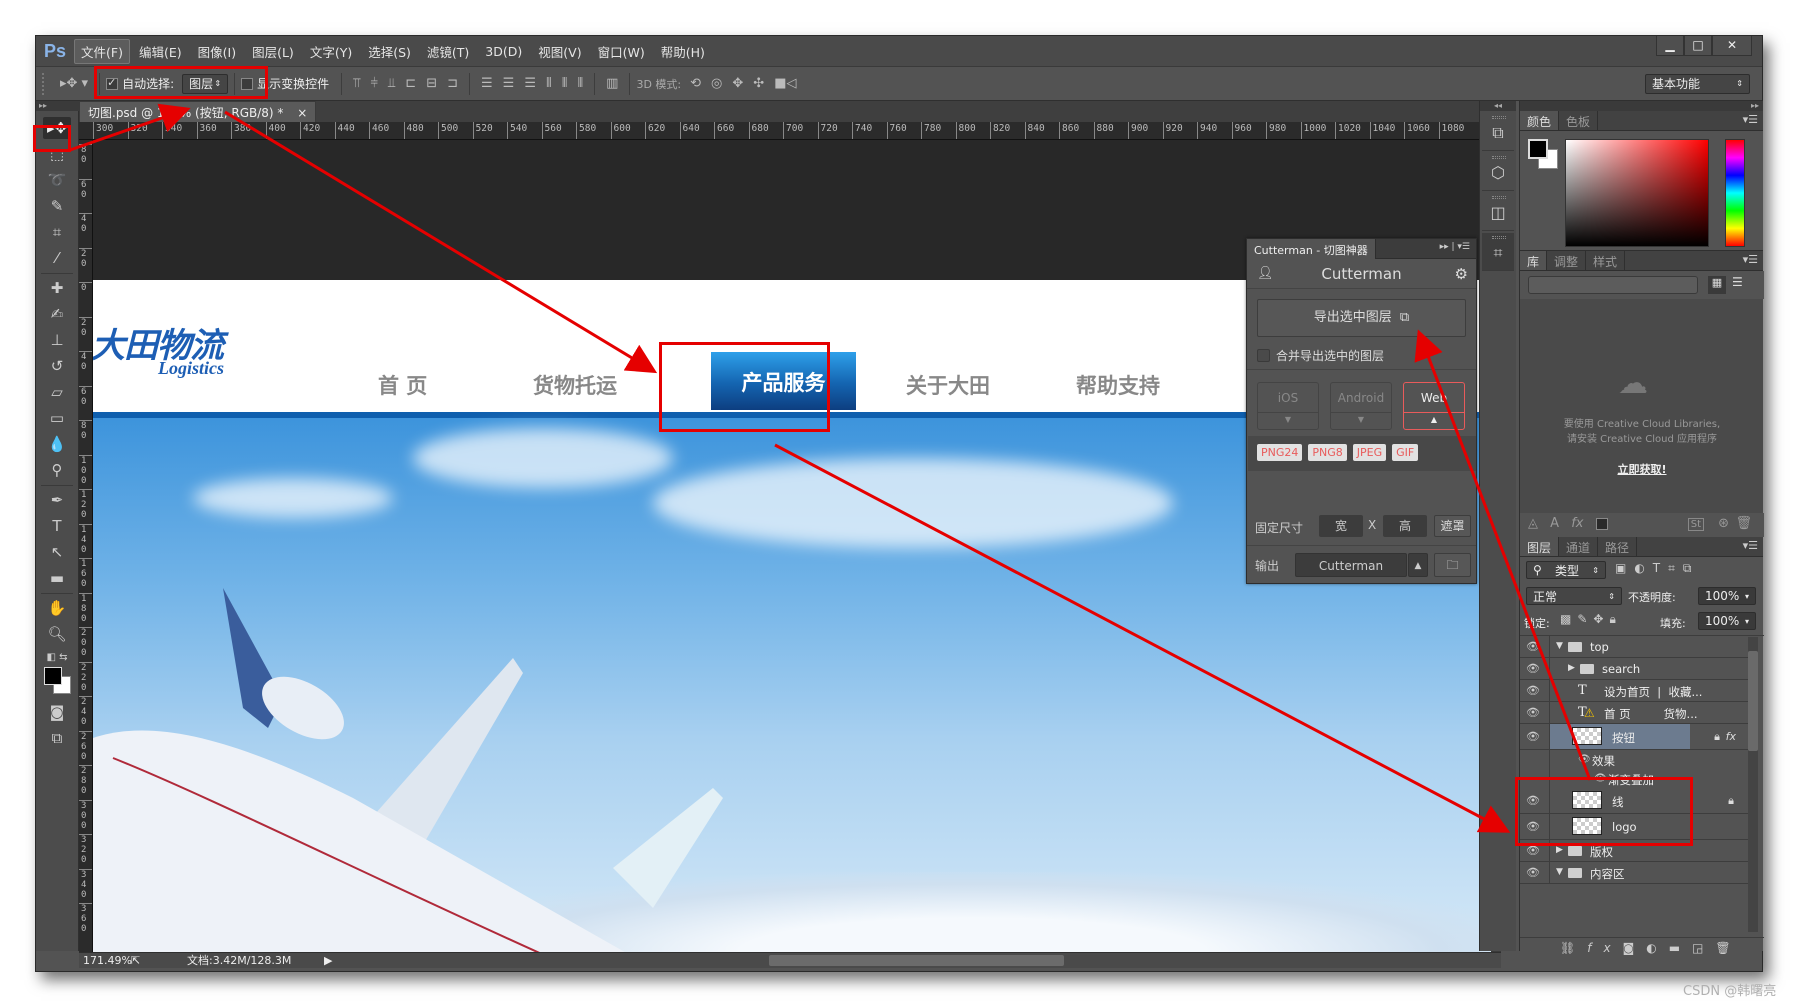  What do you see at coordinates (1635, 801) in the screenshot?
I see `layer-row: 👁︎ 线 🔒︎` at bounding box center [1635, 801].